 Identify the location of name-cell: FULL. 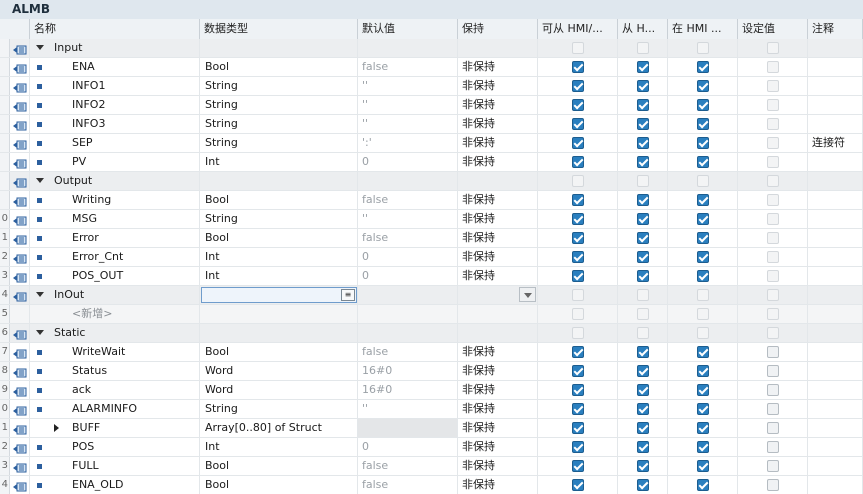
(115, 466).